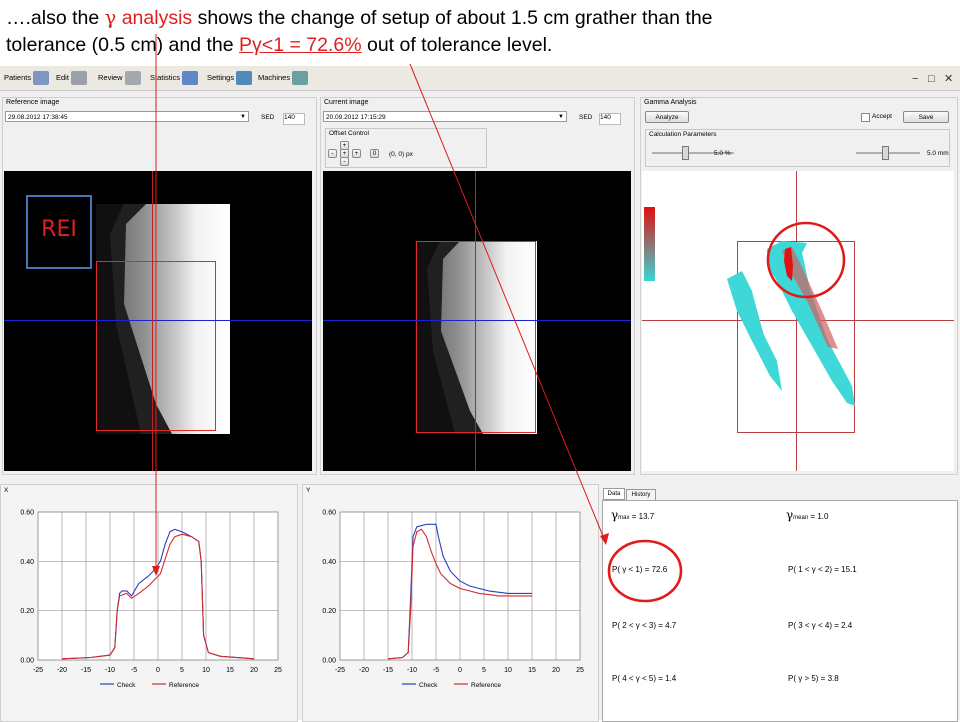  I want to click on annotation-circle-gamma-map, so click(806, 260).